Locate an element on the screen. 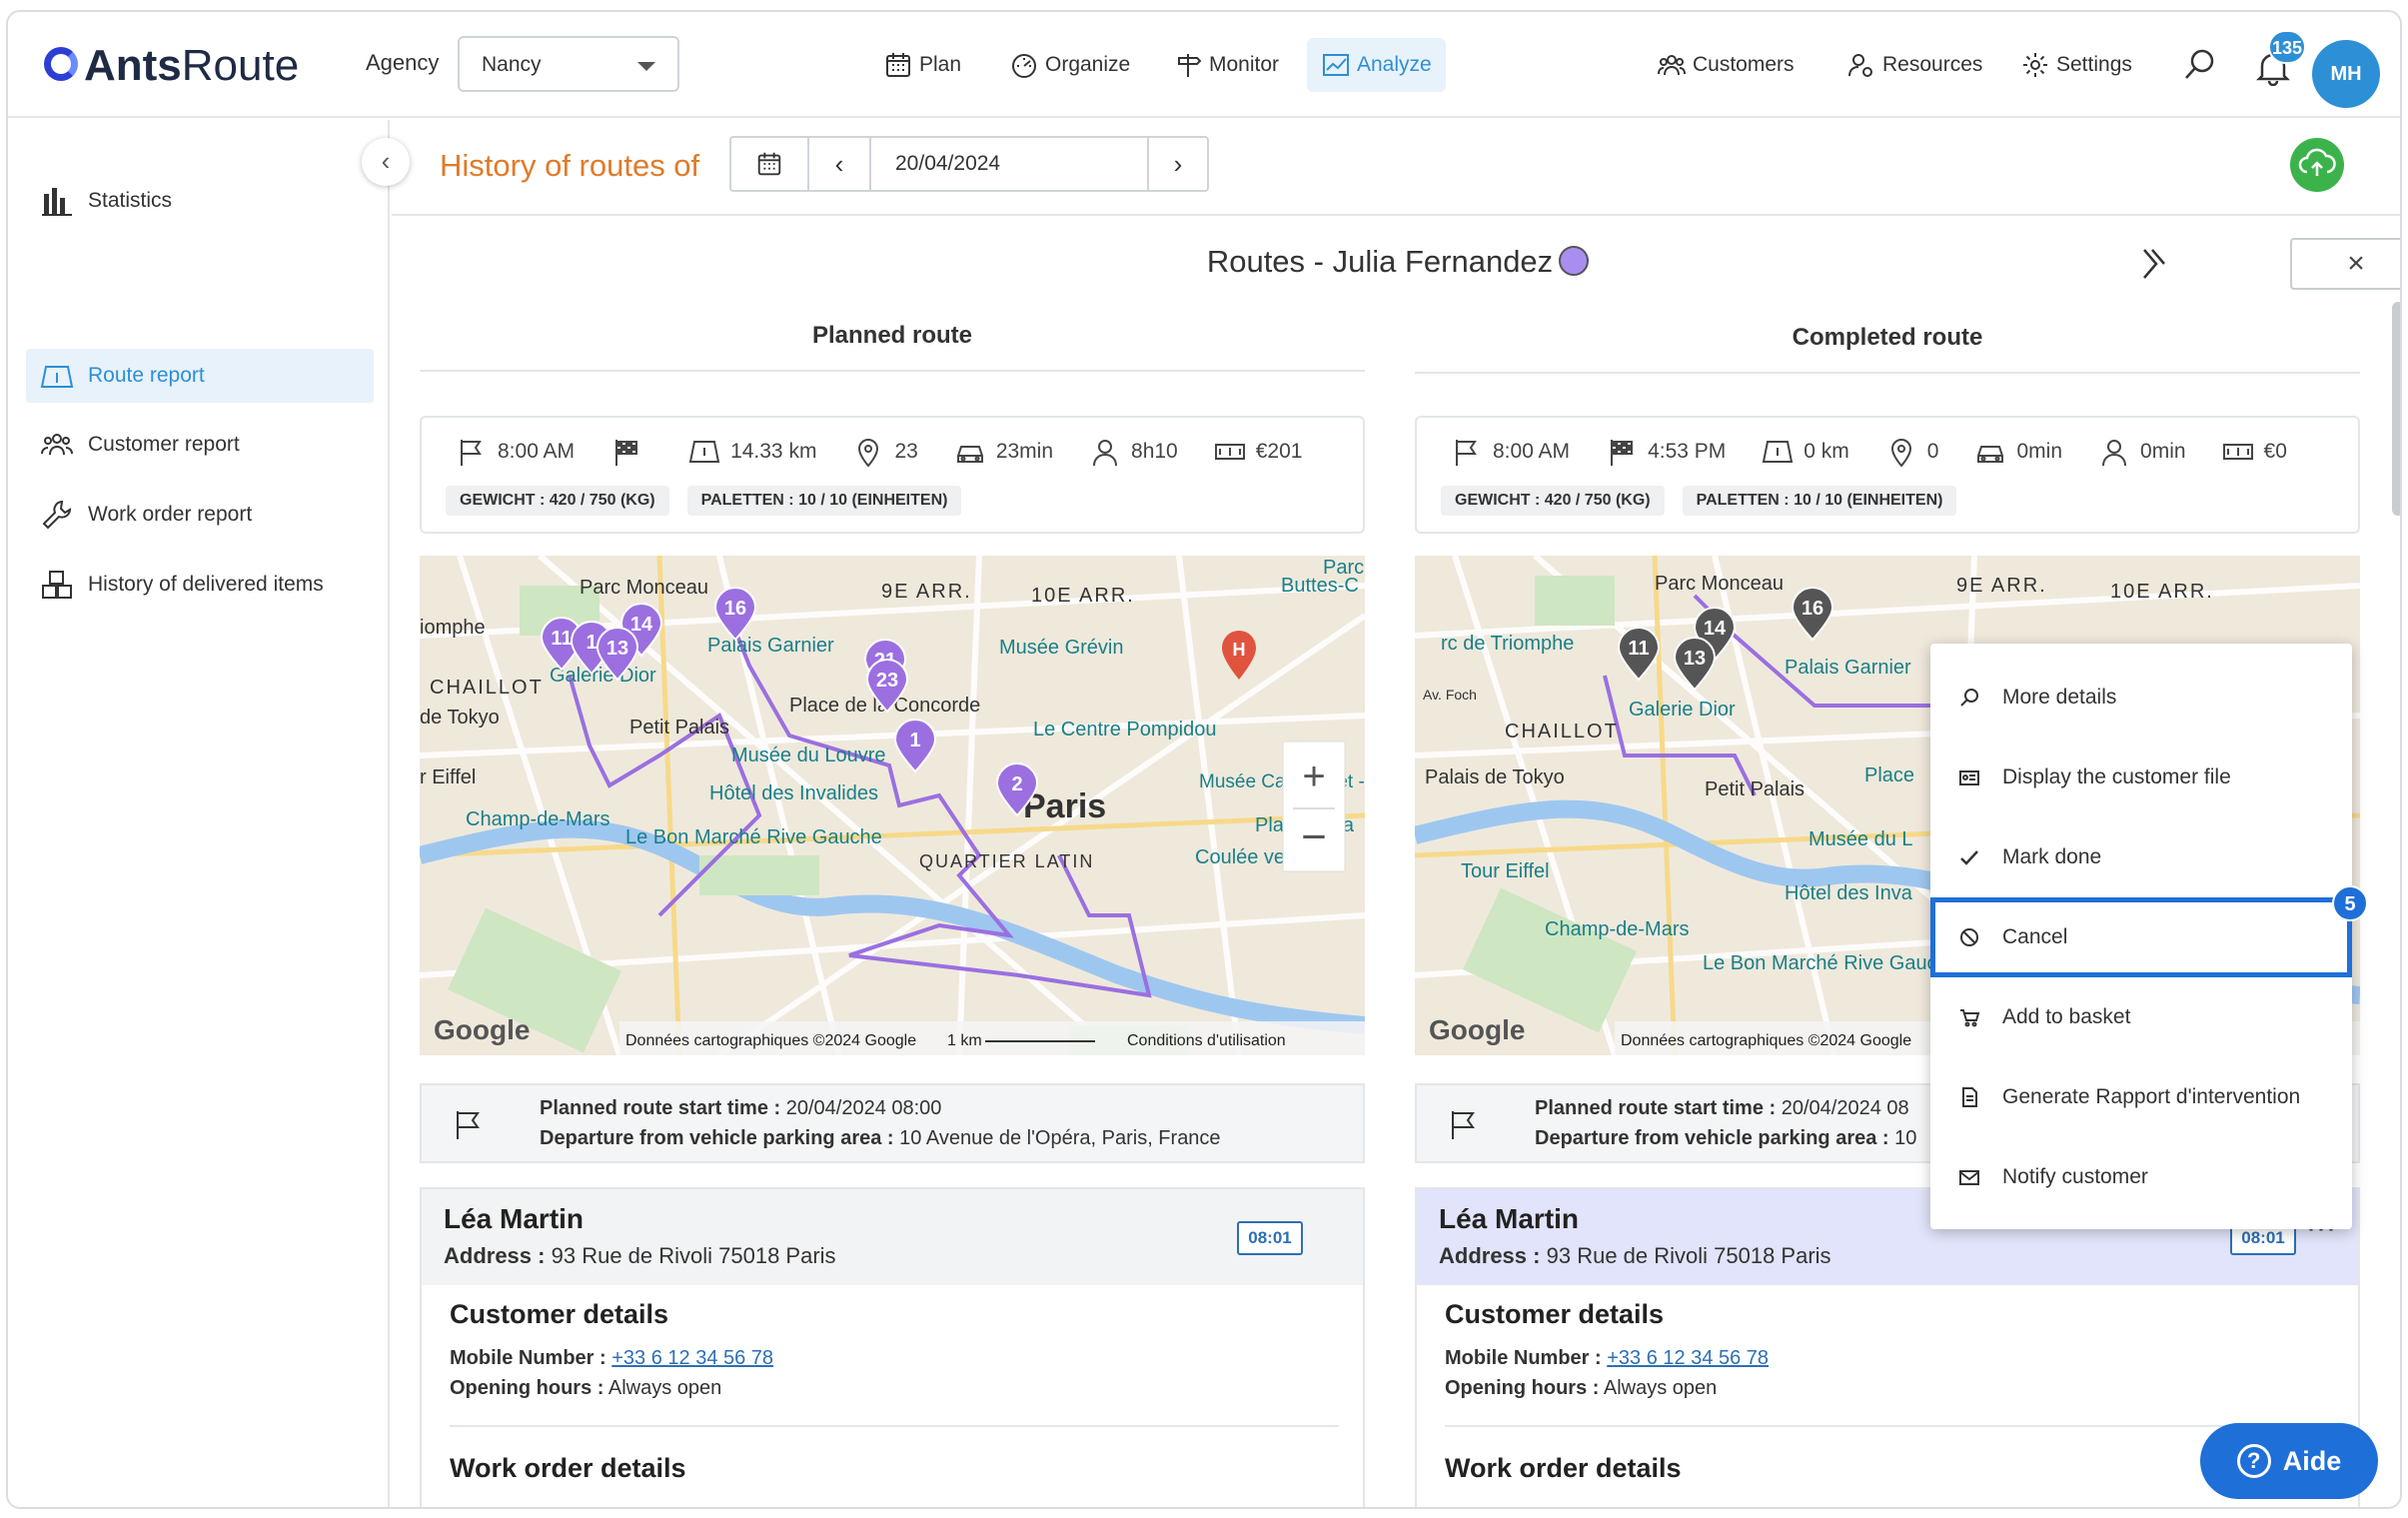 The image size is (2408, 1518). scrollbar-thumb is located at coordinates (2396, 409).